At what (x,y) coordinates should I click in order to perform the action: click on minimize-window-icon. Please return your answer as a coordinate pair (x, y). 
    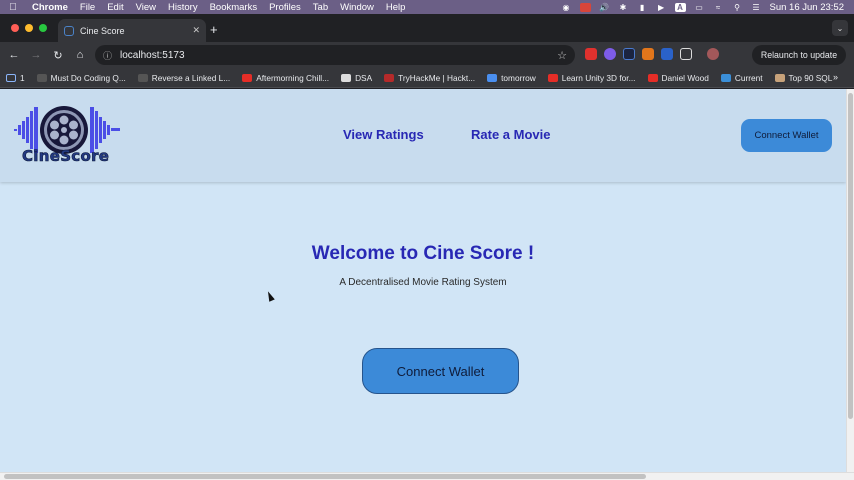
    Looking at the image, I should click on (29, 28).